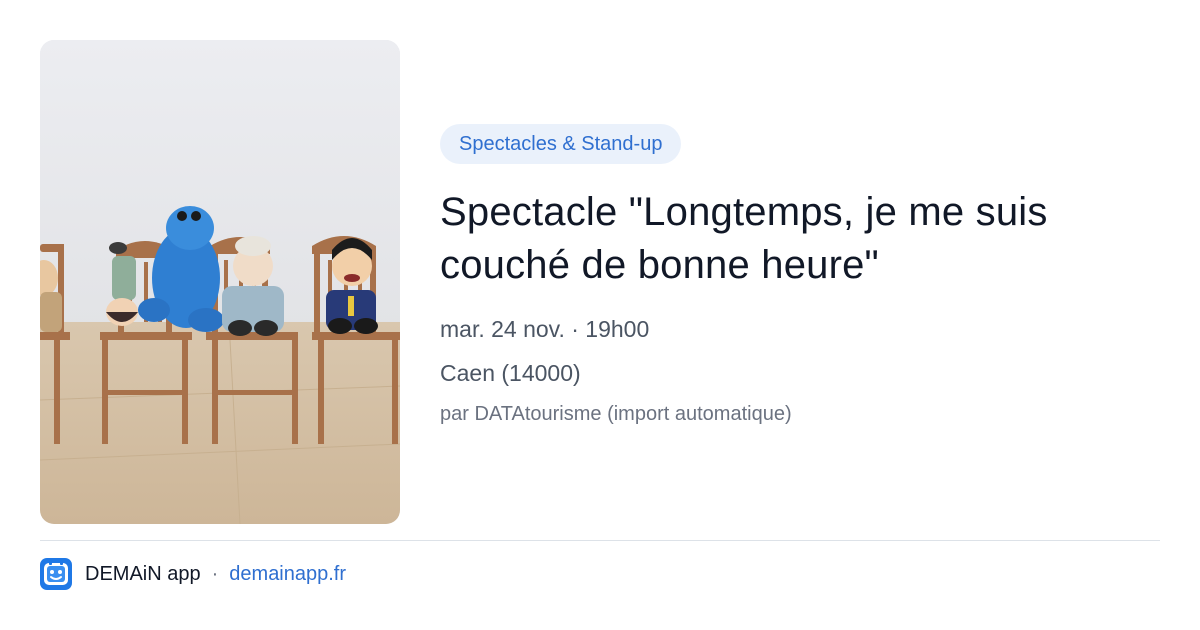 The width and height of the screenshot is (1200, 630). Describe the element at coordinates (287, 574) in the screenshot. I see `app-website-link: demainapp.fr` at that location.